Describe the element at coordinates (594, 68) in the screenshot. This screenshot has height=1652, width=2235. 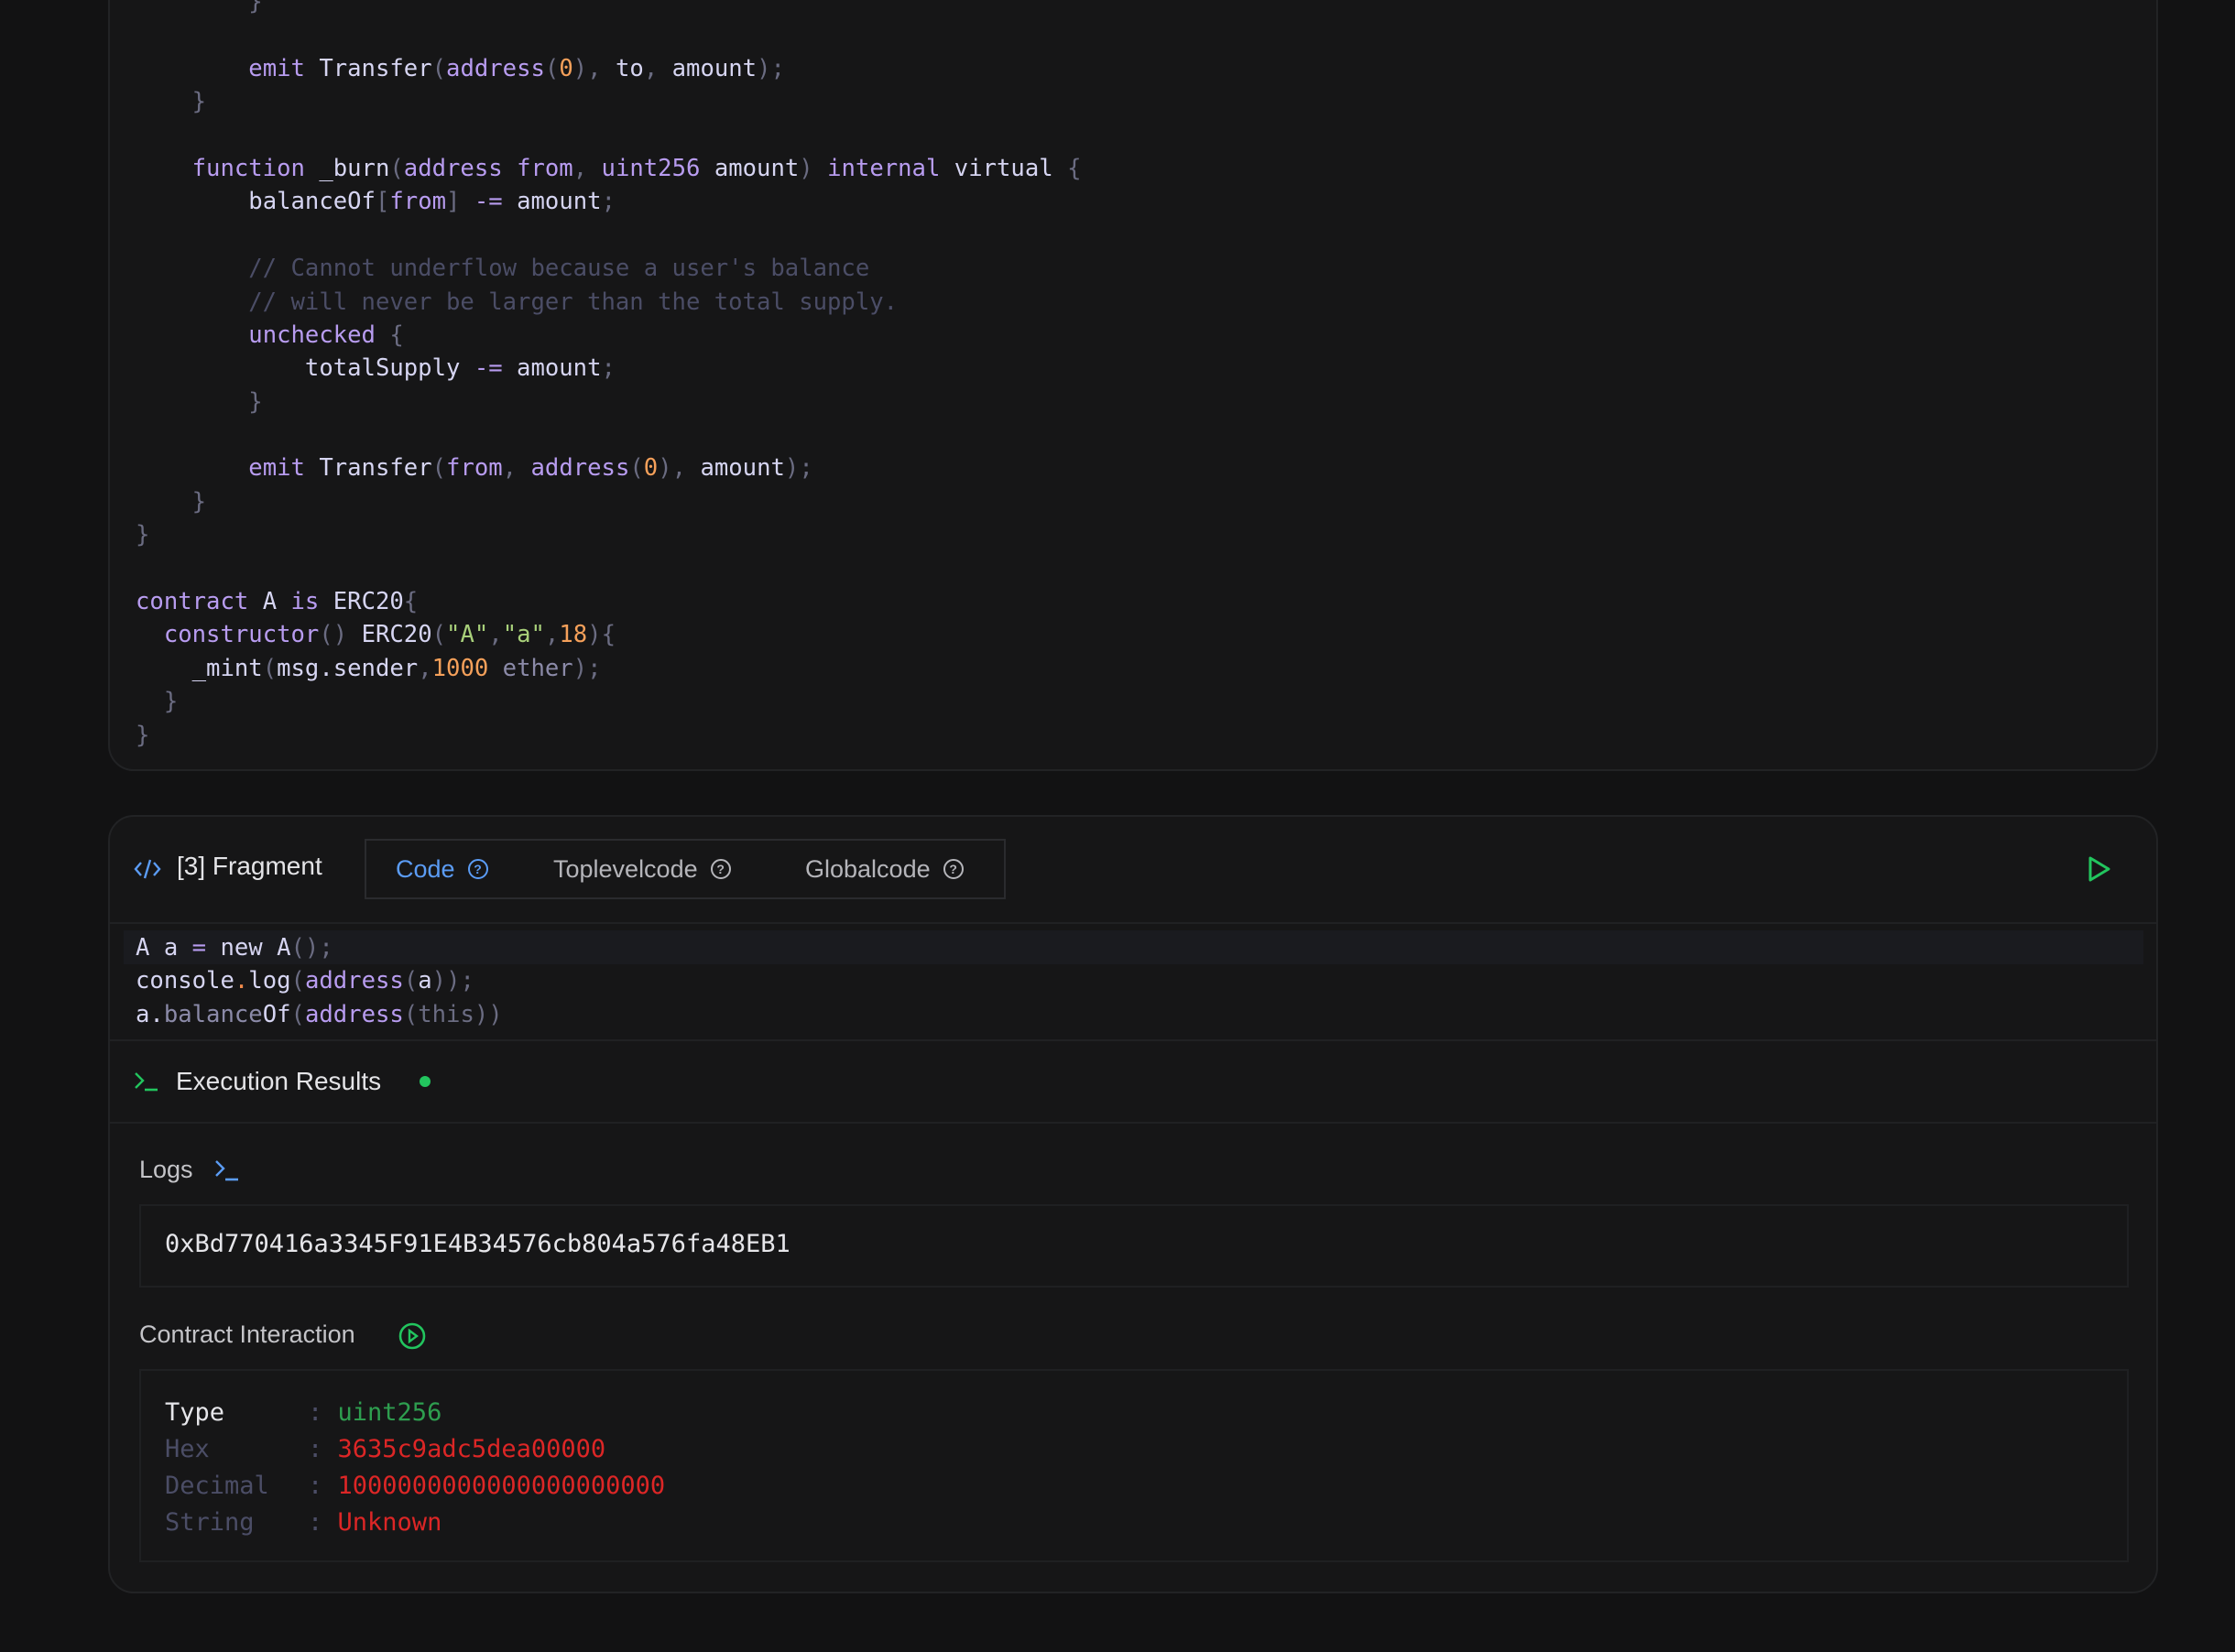
I see `code-token: ),` at that location.